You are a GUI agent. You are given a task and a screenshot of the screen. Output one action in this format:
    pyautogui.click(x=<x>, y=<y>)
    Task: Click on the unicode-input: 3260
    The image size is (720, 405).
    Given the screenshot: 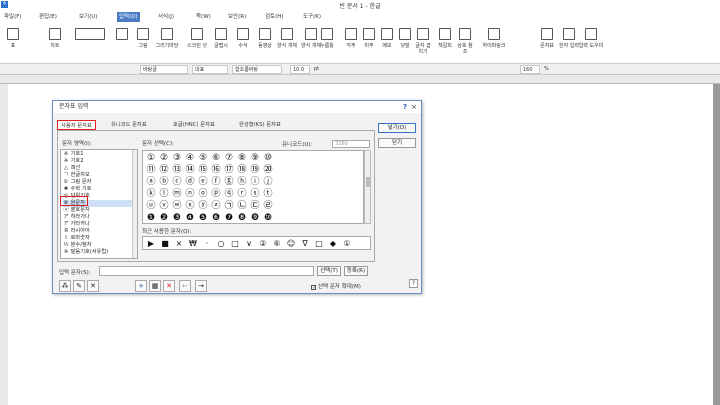 What is the action you would take?
    pyautogui.click(x=351, y=144)
    